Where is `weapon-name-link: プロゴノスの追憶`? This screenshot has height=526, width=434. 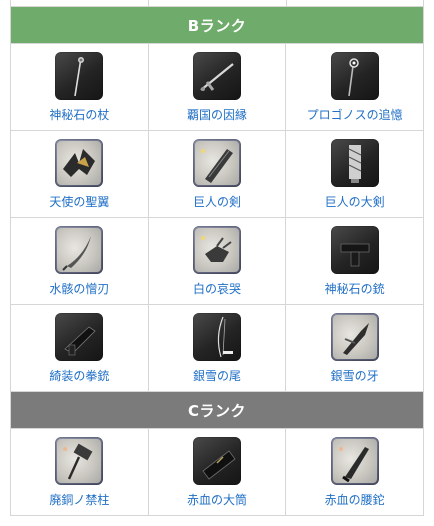
weapon-name-link: プロゴノスの追憶 is located at coordinates (354, 115).